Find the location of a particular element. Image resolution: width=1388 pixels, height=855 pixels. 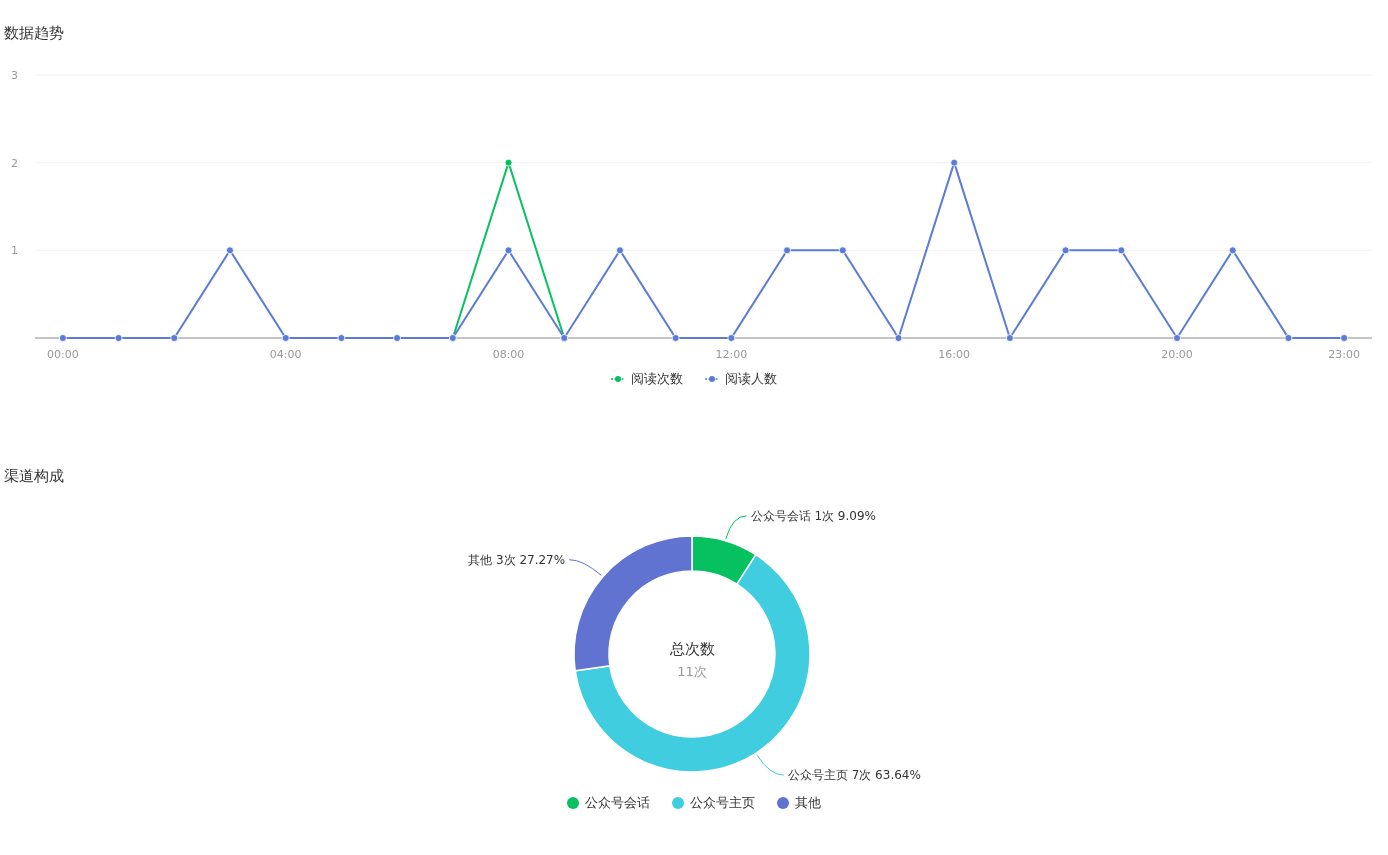

axis-label: 00:00 is located at coordinates (63, 354).